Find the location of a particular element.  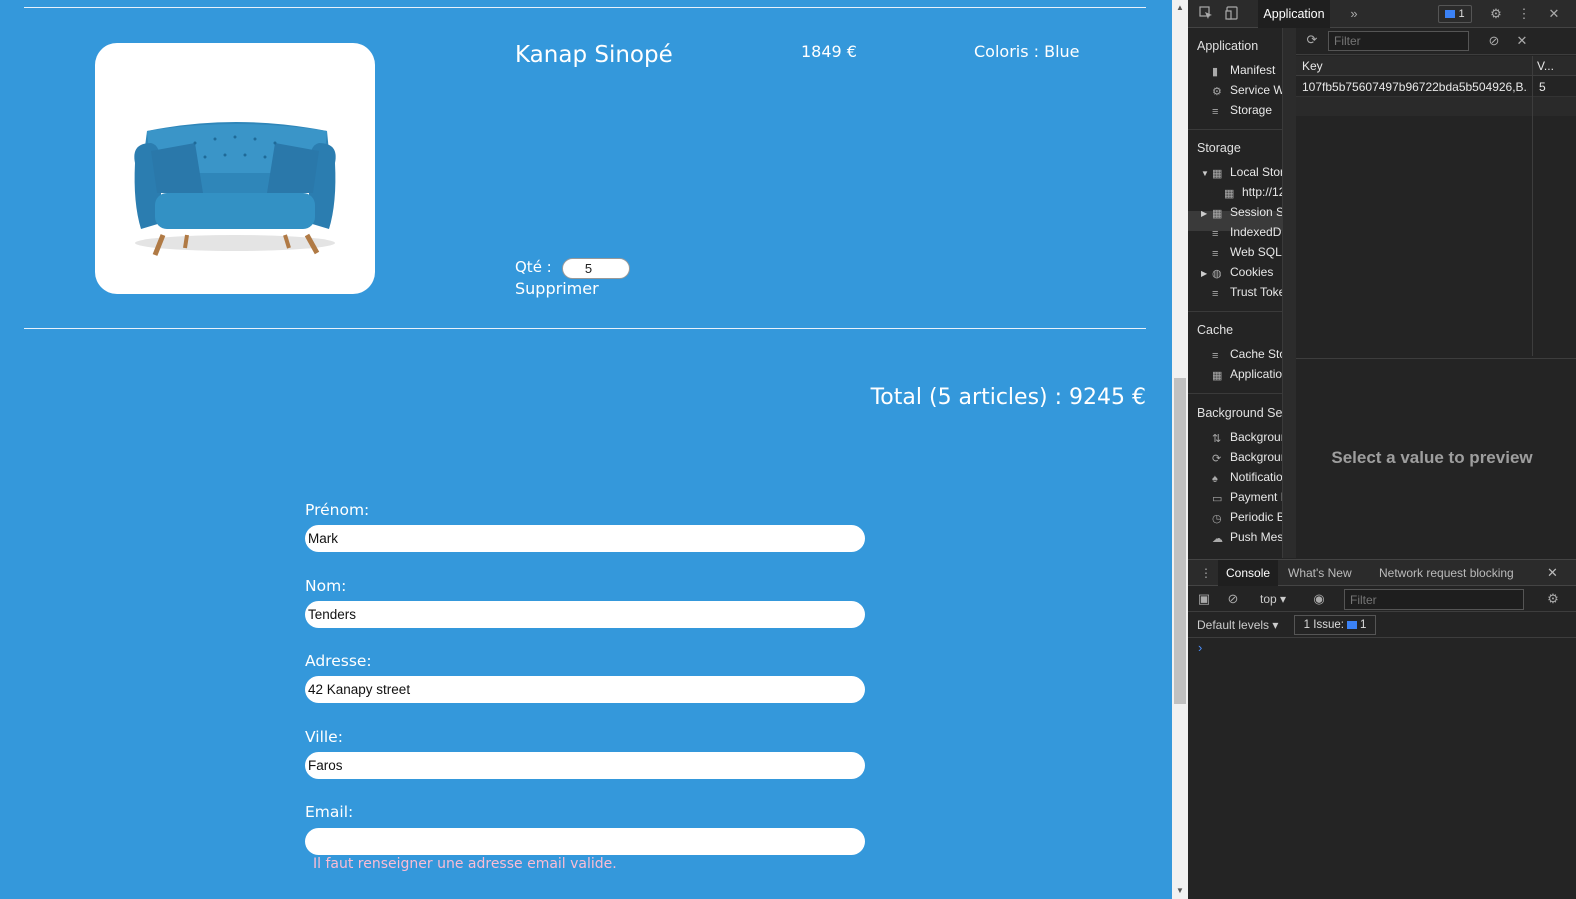

bell-icon: ♠ is located at coordinates (1215, 479).